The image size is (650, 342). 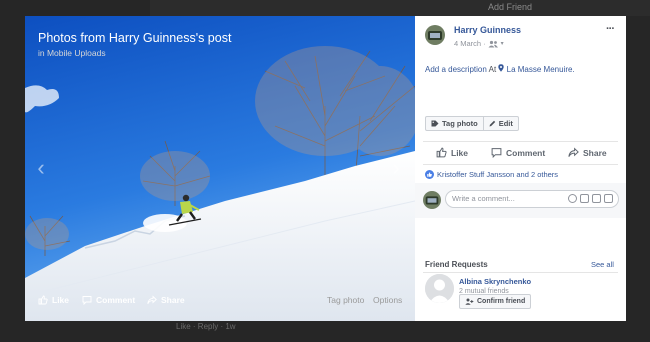 I want to click on photo-tag-link: Tag photo, so click(x=345, y=300).